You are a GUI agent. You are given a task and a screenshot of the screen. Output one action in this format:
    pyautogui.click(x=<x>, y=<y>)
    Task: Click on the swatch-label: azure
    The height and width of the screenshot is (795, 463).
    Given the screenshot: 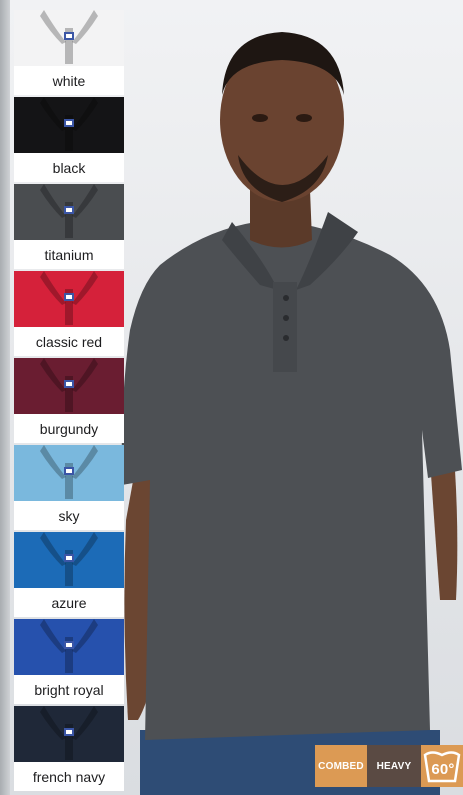 What is the action you would take?
    pyautogui.click(x=69, y=602)
    